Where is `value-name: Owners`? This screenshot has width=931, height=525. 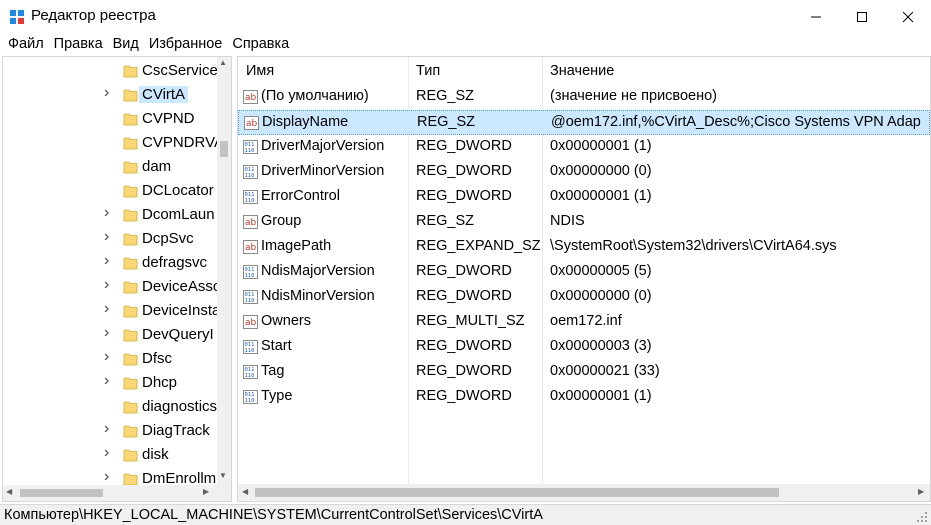
value-name: Owners is located at coordinates (286, 321).